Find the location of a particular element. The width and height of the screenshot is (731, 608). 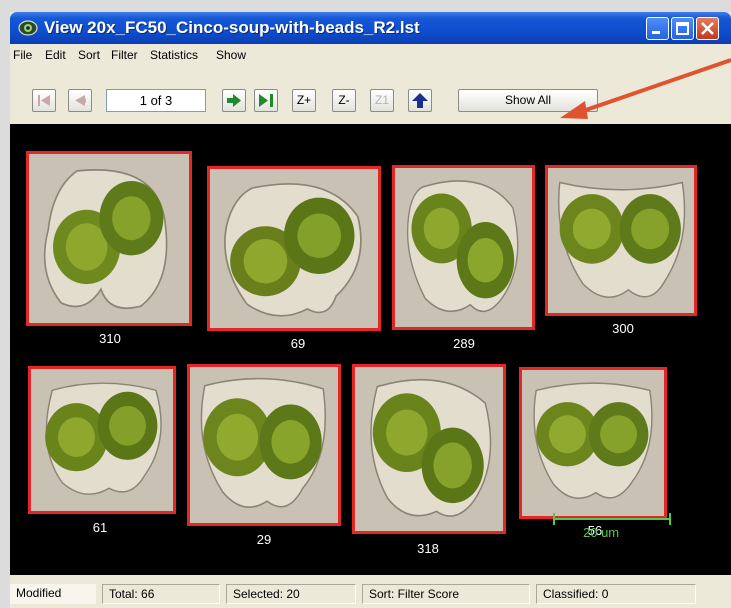

menu-file: File is located at coordinates (22, 55).